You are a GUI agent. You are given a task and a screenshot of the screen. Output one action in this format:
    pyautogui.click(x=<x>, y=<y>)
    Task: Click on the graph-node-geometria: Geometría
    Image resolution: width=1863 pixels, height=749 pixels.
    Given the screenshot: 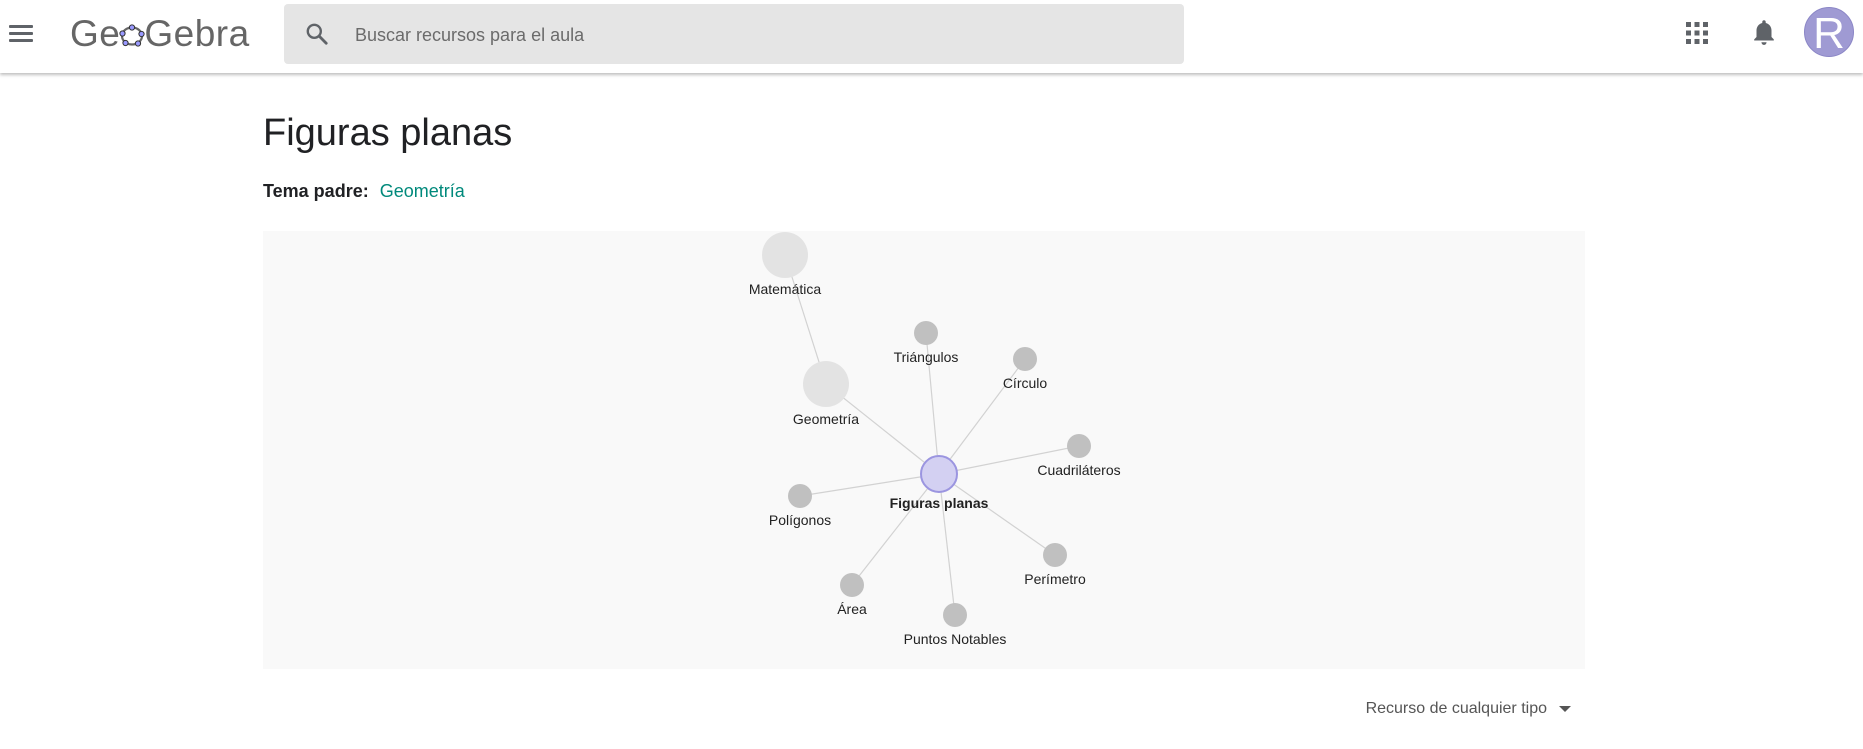 What is the action you would take?
    pyautogui.click(x=826, y=394)
    